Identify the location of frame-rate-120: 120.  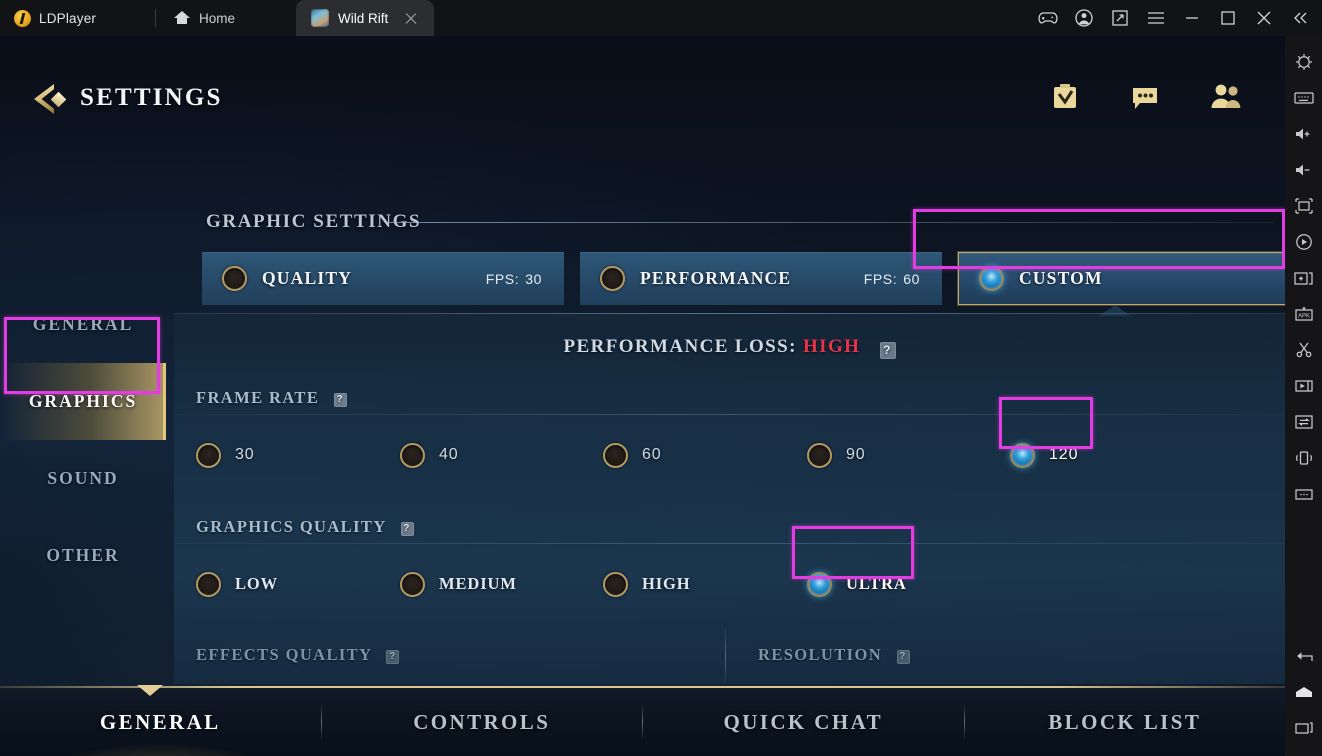
(1044, 455).